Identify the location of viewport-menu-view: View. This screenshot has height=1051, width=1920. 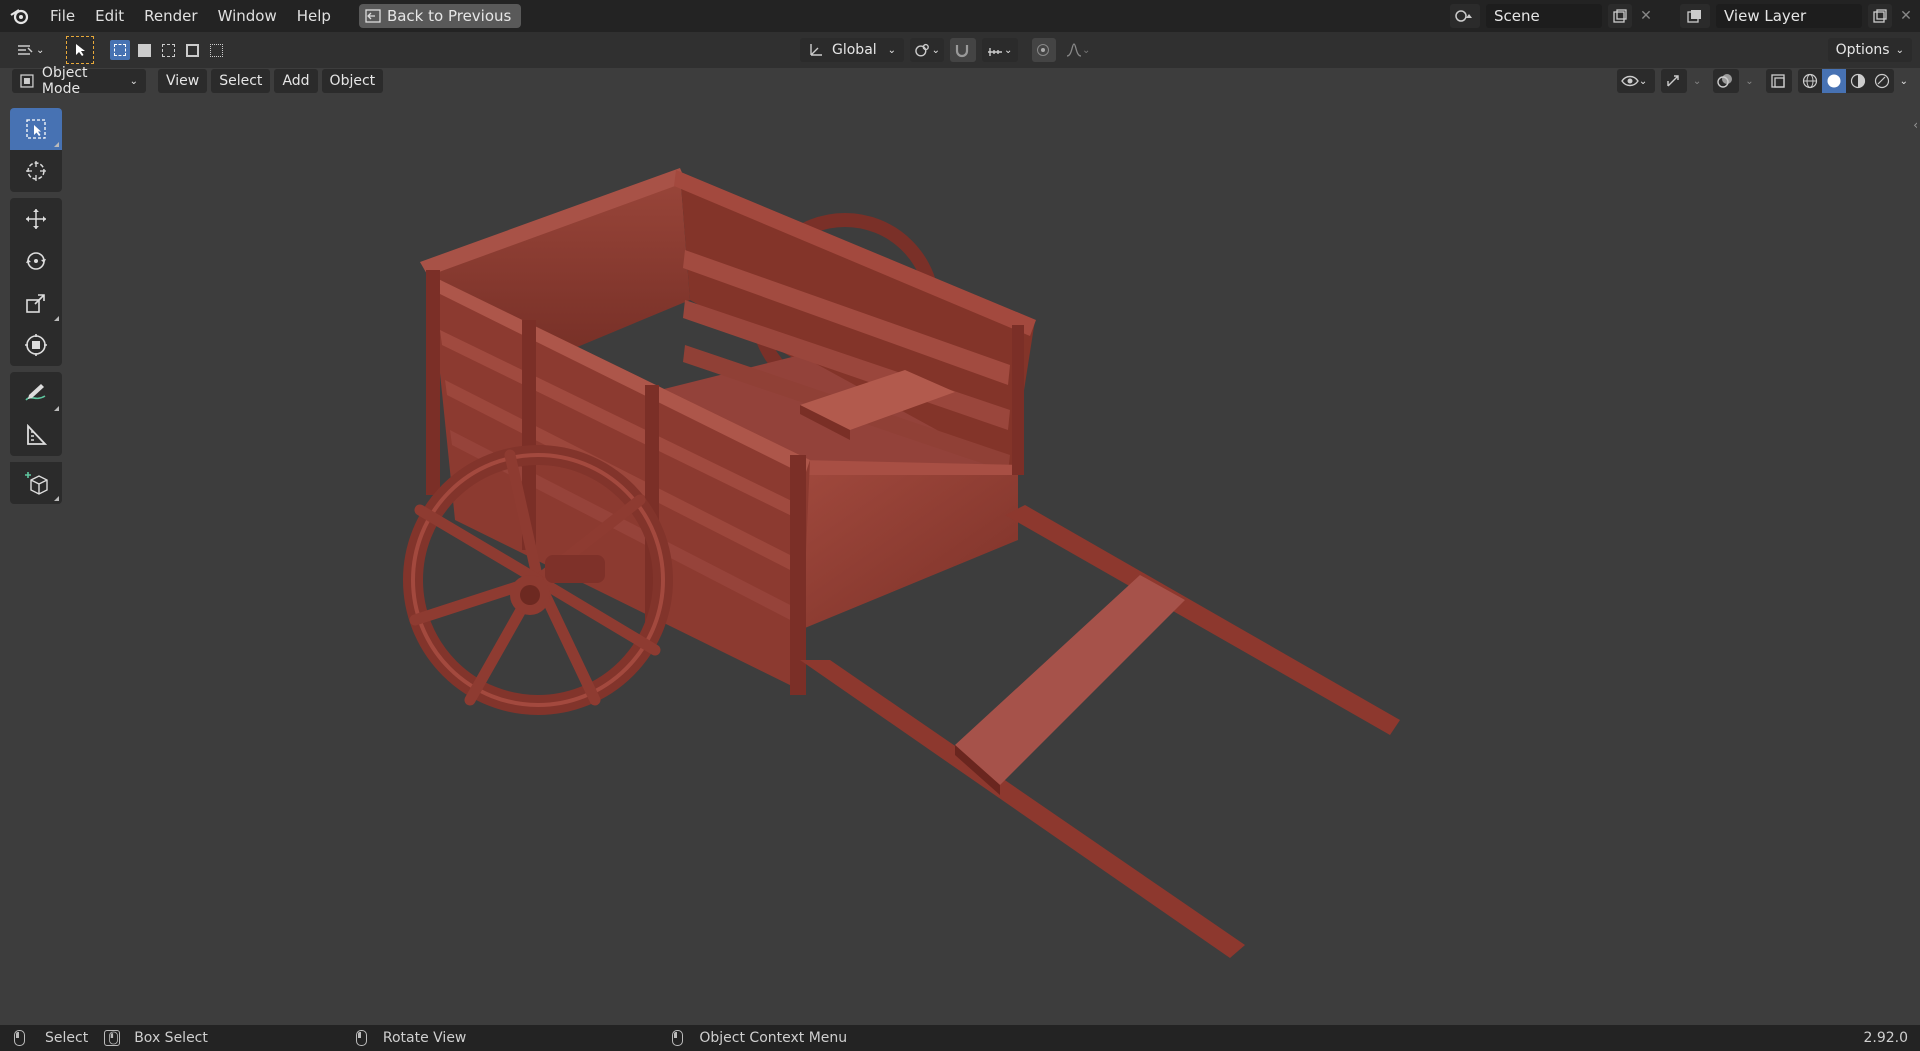
(183, 81).